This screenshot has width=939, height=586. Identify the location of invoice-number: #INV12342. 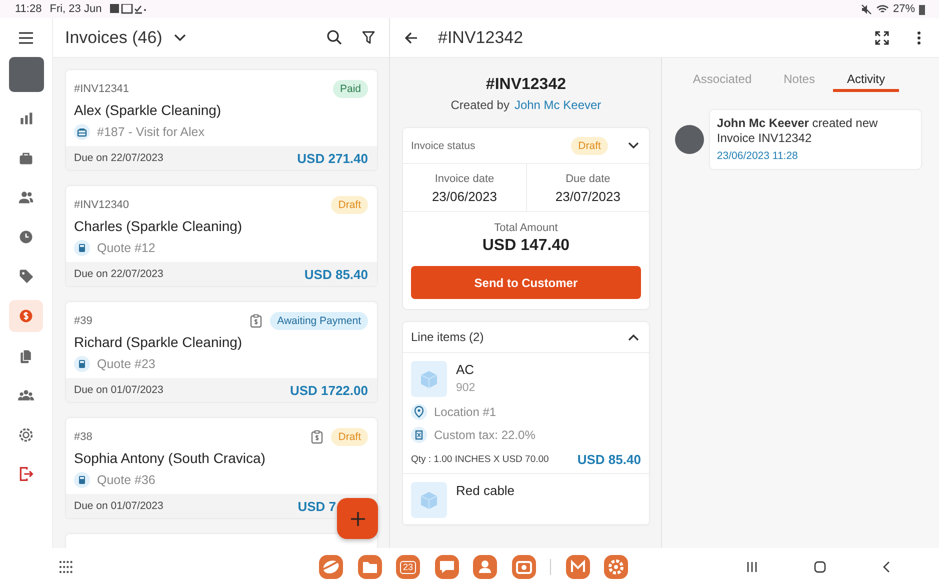
(525, 85).